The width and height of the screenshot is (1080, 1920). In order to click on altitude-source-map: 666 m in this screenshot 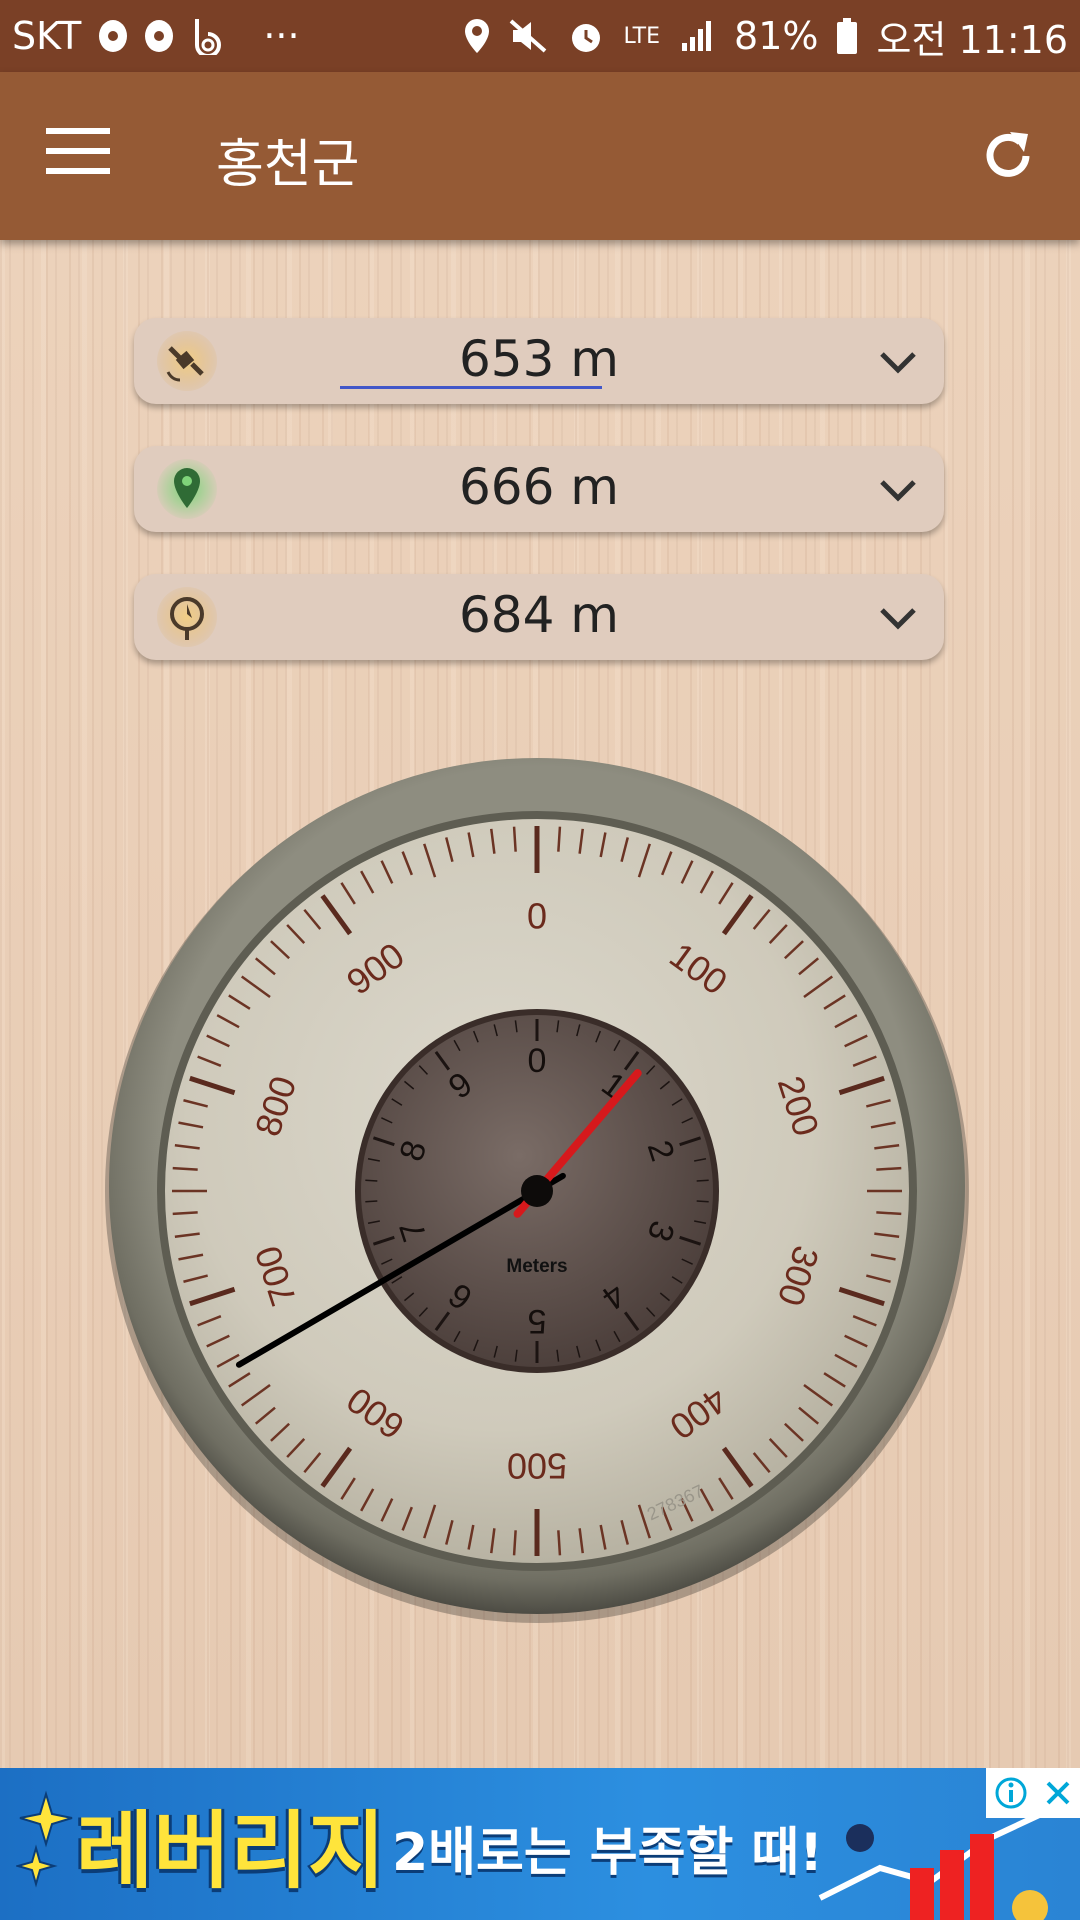, I will do `click(539, 489)`.